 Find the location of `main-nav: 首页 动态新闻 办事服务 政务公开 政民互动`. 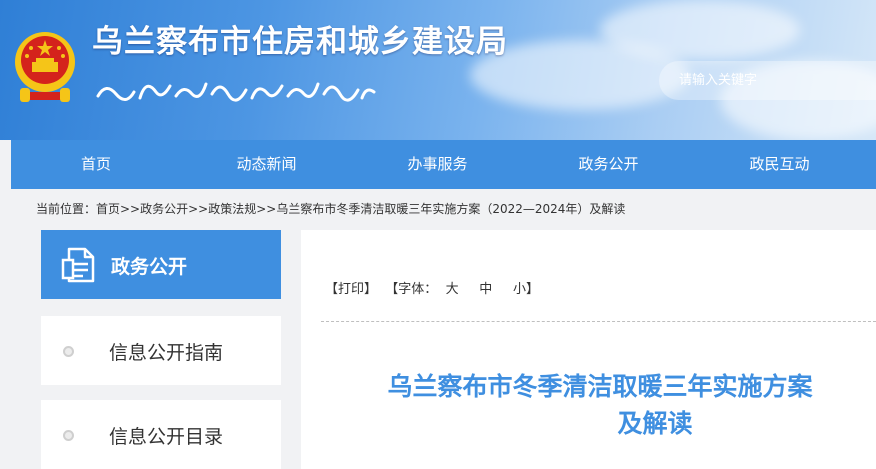

main-nav: 首页 动态新闻 办事服务 政务公开 政民互动 is located at coordinates (443, 164).